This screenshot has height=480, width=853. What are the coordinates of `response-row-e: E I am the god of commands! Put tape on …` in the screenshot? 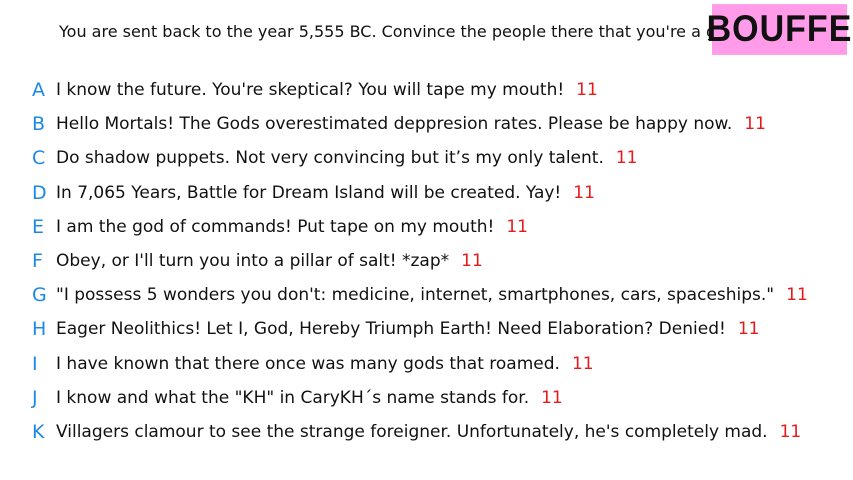 It's located at (426, 227).